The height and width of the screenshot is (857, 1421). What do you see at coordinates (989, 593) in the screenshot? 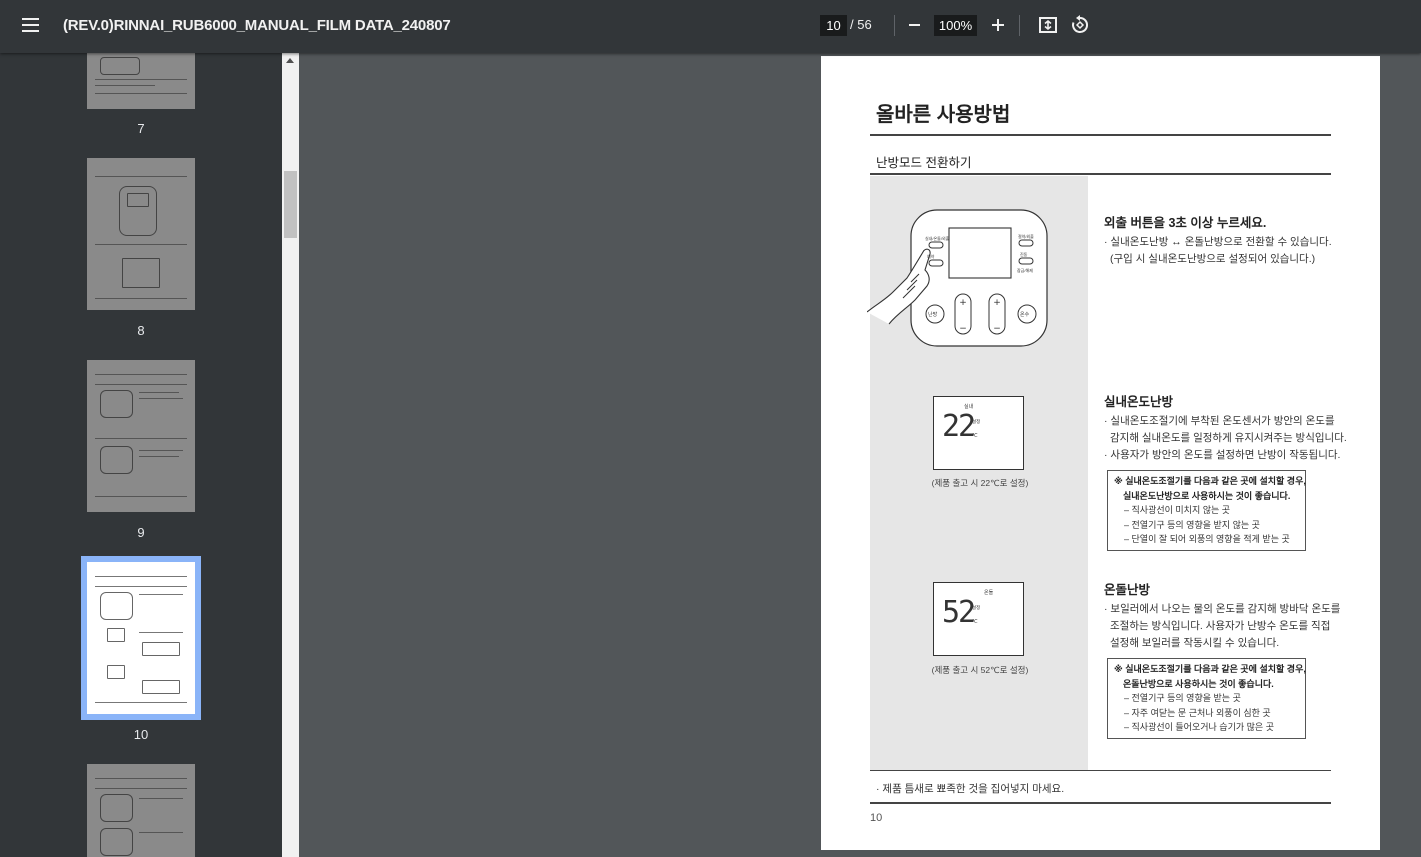
I see `lcd-mode: 온돌` at bounding box center [989, 593].